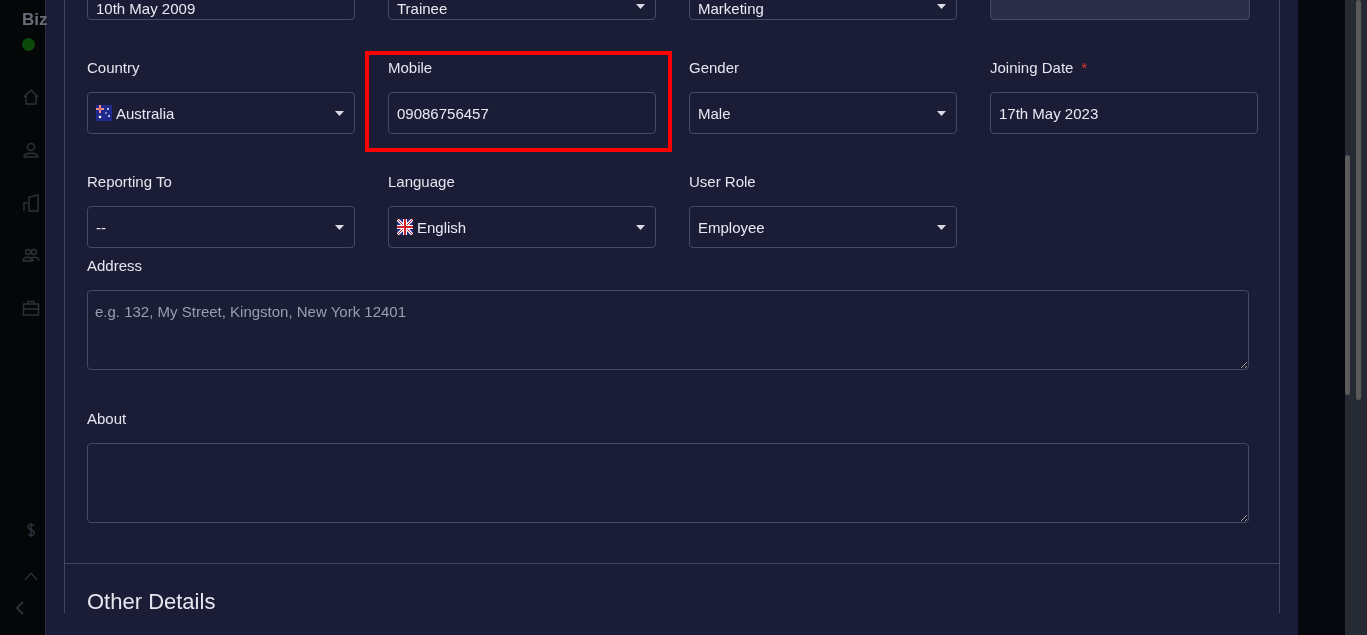 The image size is (1367, 635). Describe the element at coordinates (1032, 67) in the screenshot. I see `field-label: Joining Date` at that location.